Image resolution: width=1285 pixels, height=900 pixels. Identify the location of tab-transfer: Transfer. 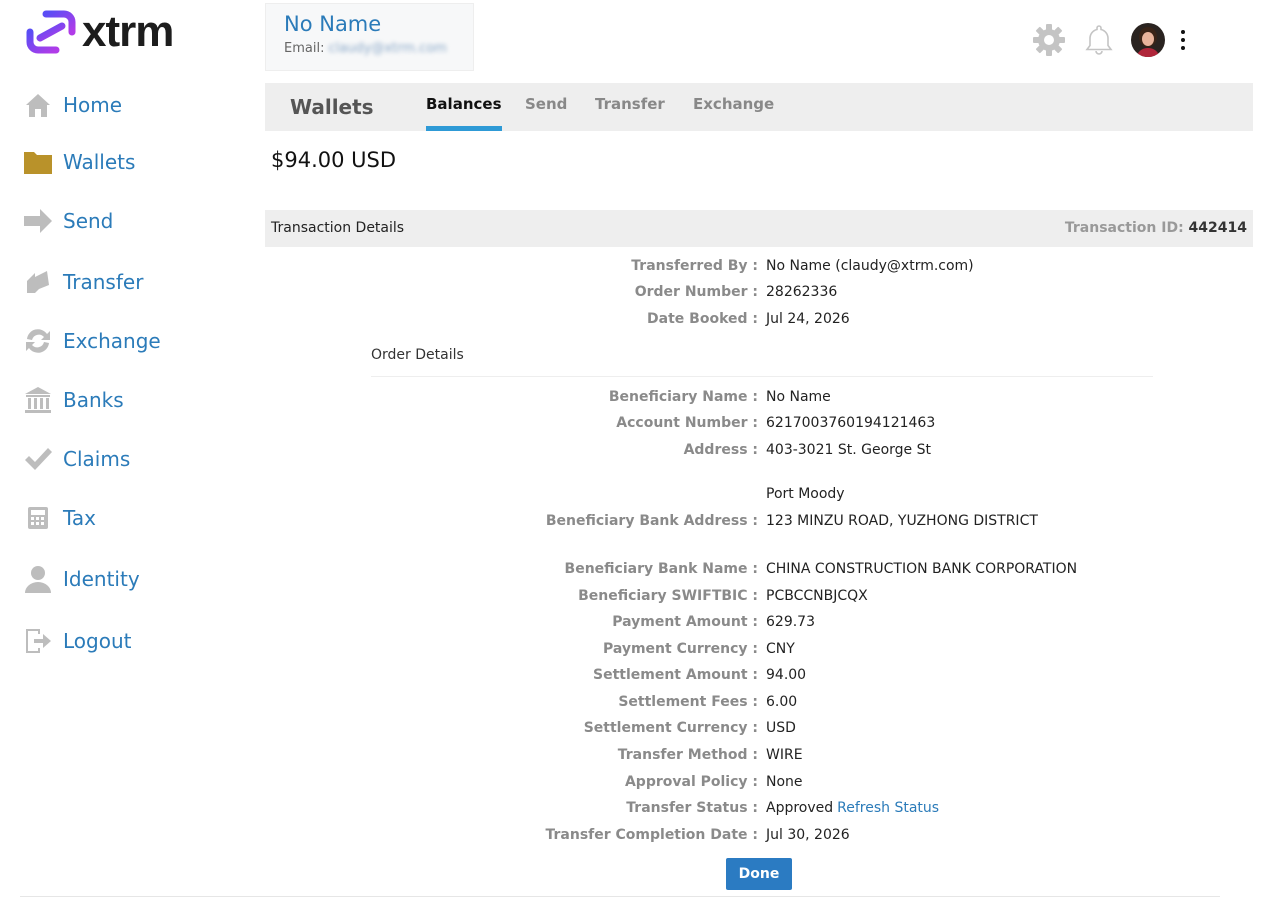
(630, 113).